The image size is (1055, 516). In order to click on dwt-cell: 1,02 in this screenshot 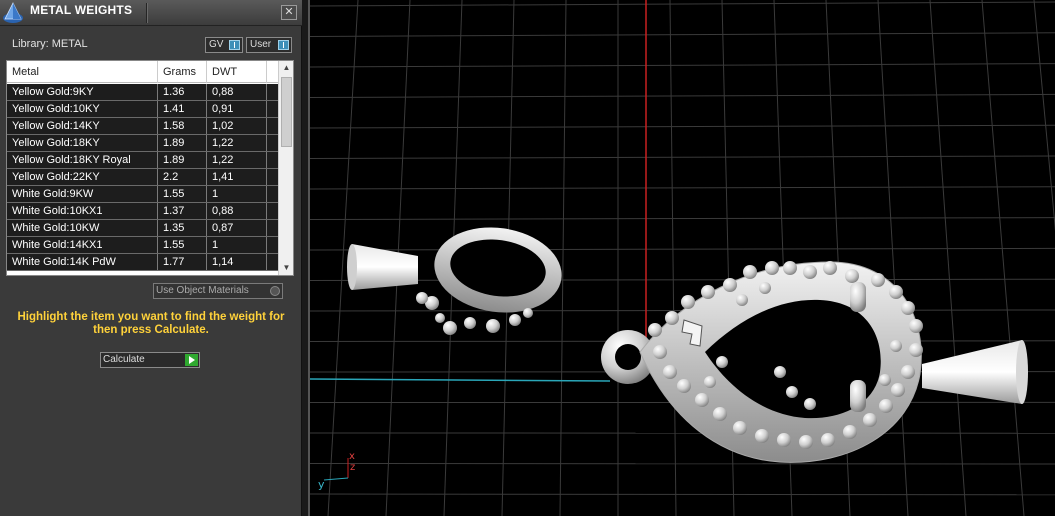, I will do `click(237, 126)`.